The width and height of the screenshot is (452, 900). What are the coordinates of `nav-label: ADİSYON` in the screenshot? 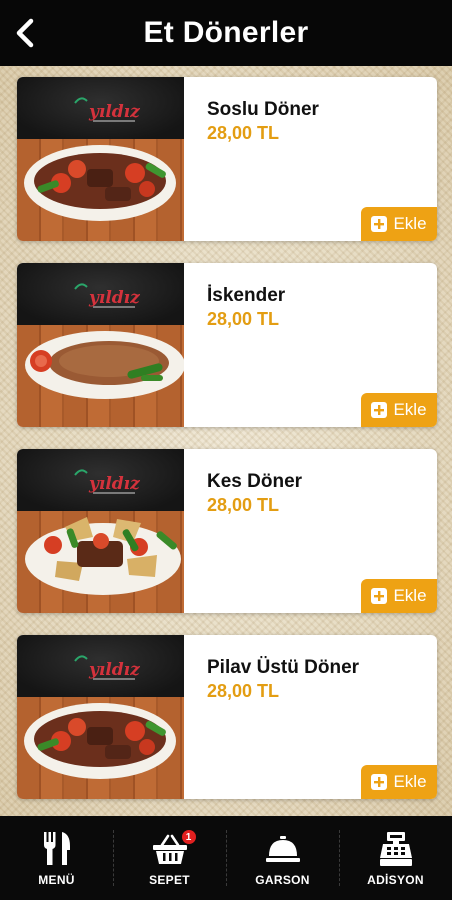 It's located at (395, 880).